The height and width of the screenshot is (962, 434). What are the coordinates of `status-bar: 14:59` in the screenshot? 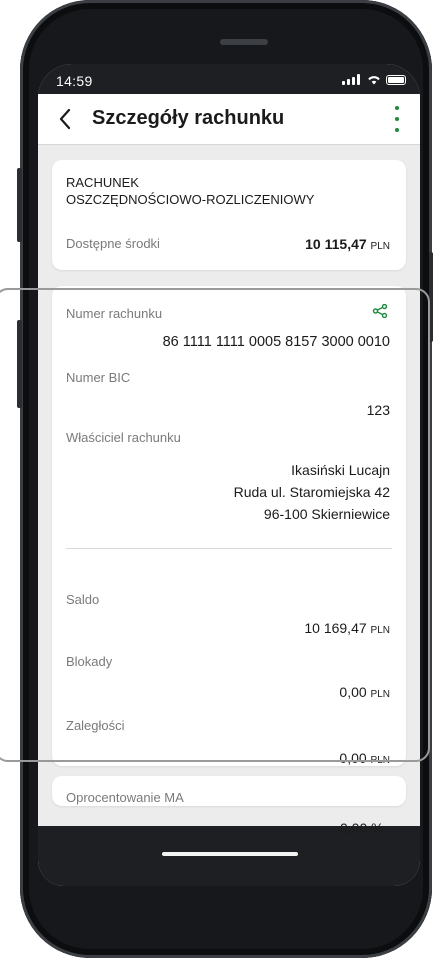 It's located at (229, 79).